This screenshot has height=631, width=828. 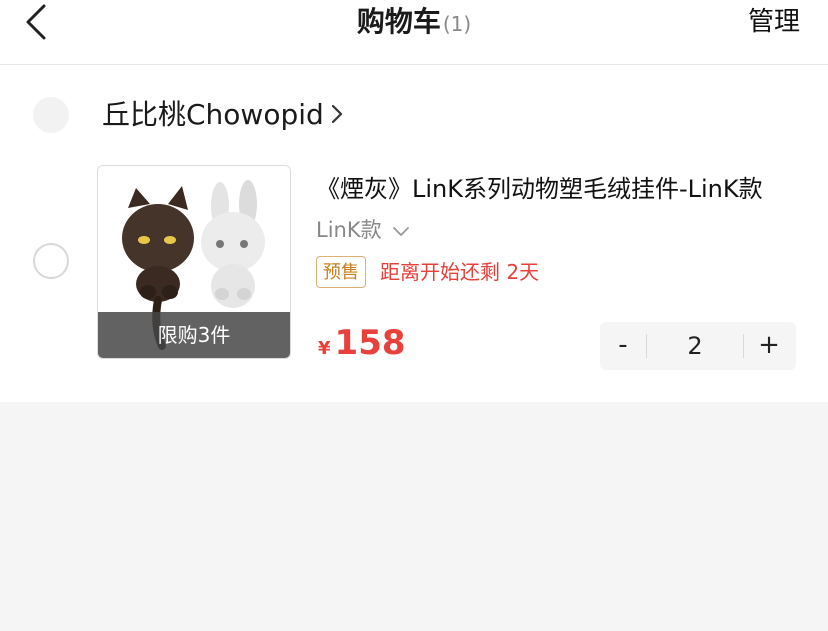 What do you see at coordinates (349, 230) in the screenshot?
I see `variant-label: LinK款` at bounding box center [349, 230].